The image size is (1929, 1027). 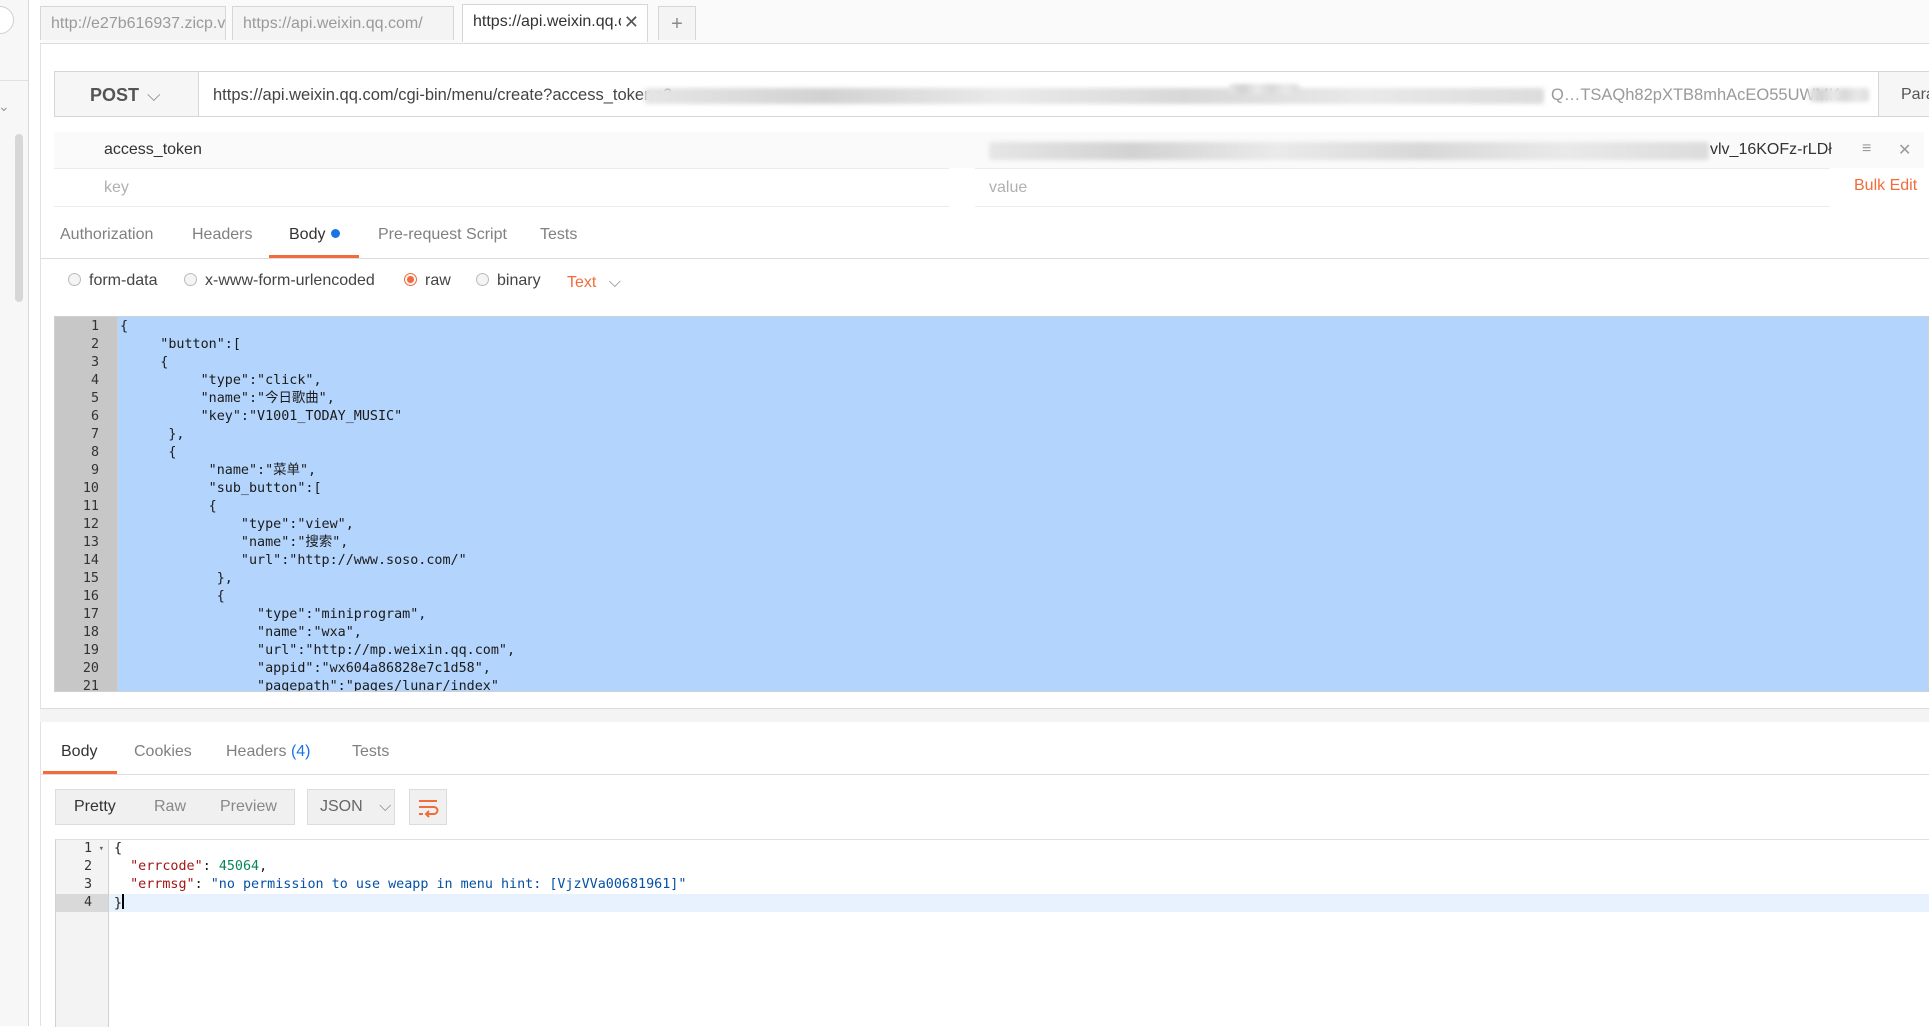 I want to click on raw-button: Raw, so click(x=170, y=807).